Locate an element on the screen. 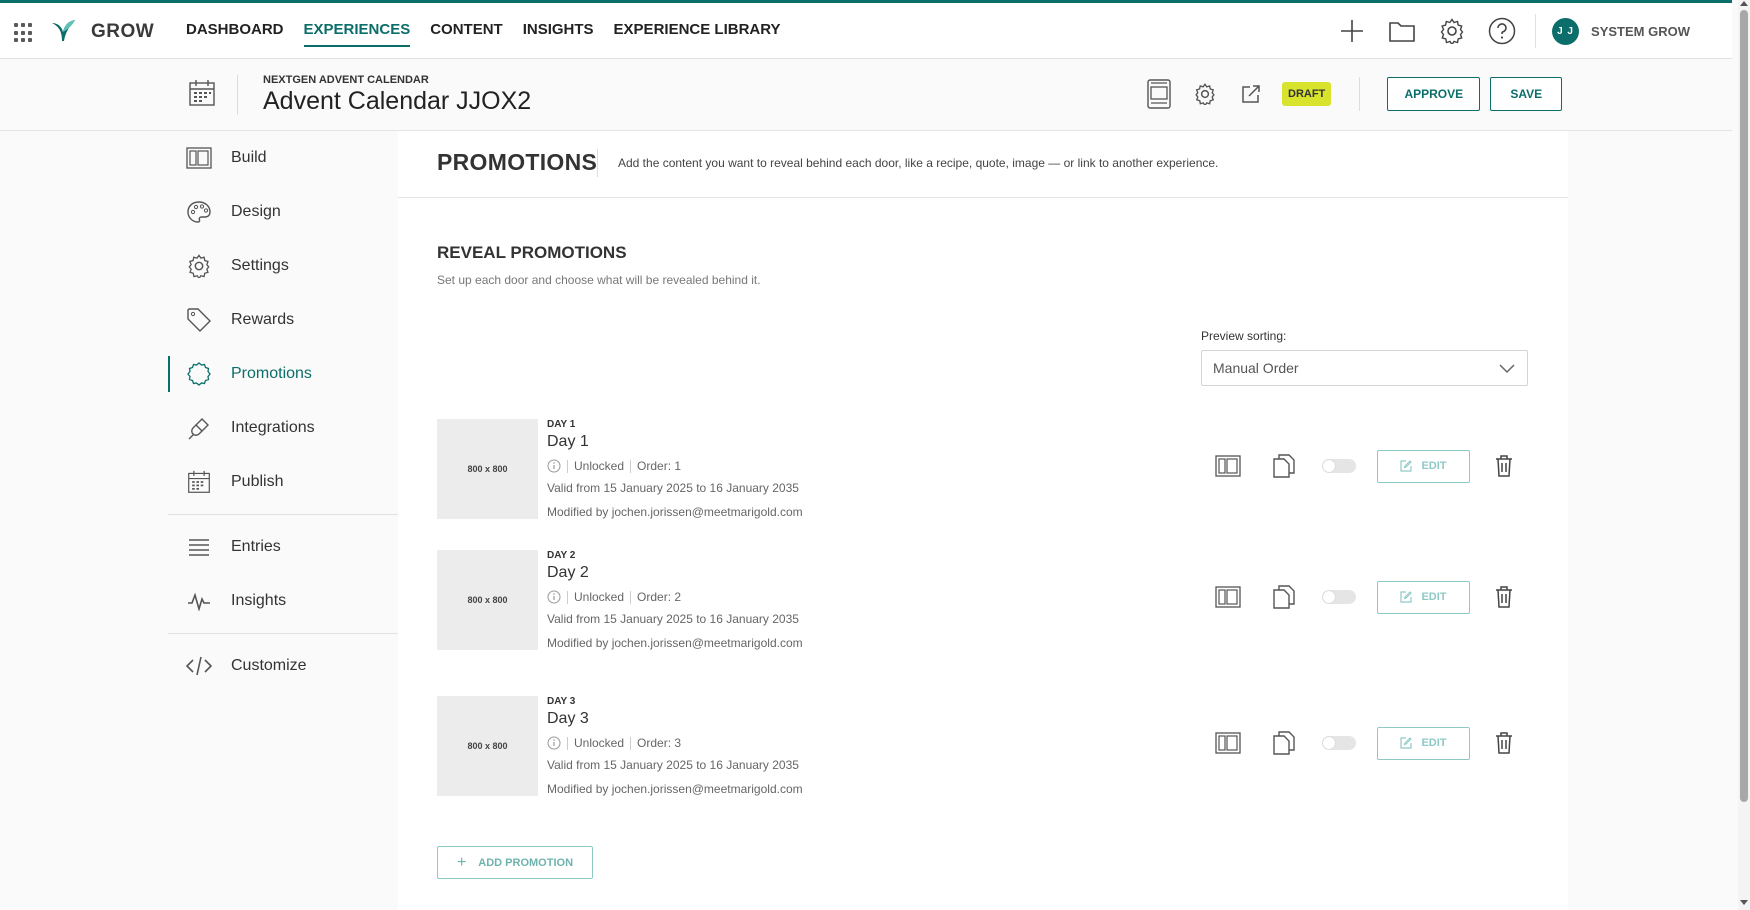 The width and height of the screenshot is (1750, 910). sidebar-item-insights: Insights is located at coordinates (283, 601).